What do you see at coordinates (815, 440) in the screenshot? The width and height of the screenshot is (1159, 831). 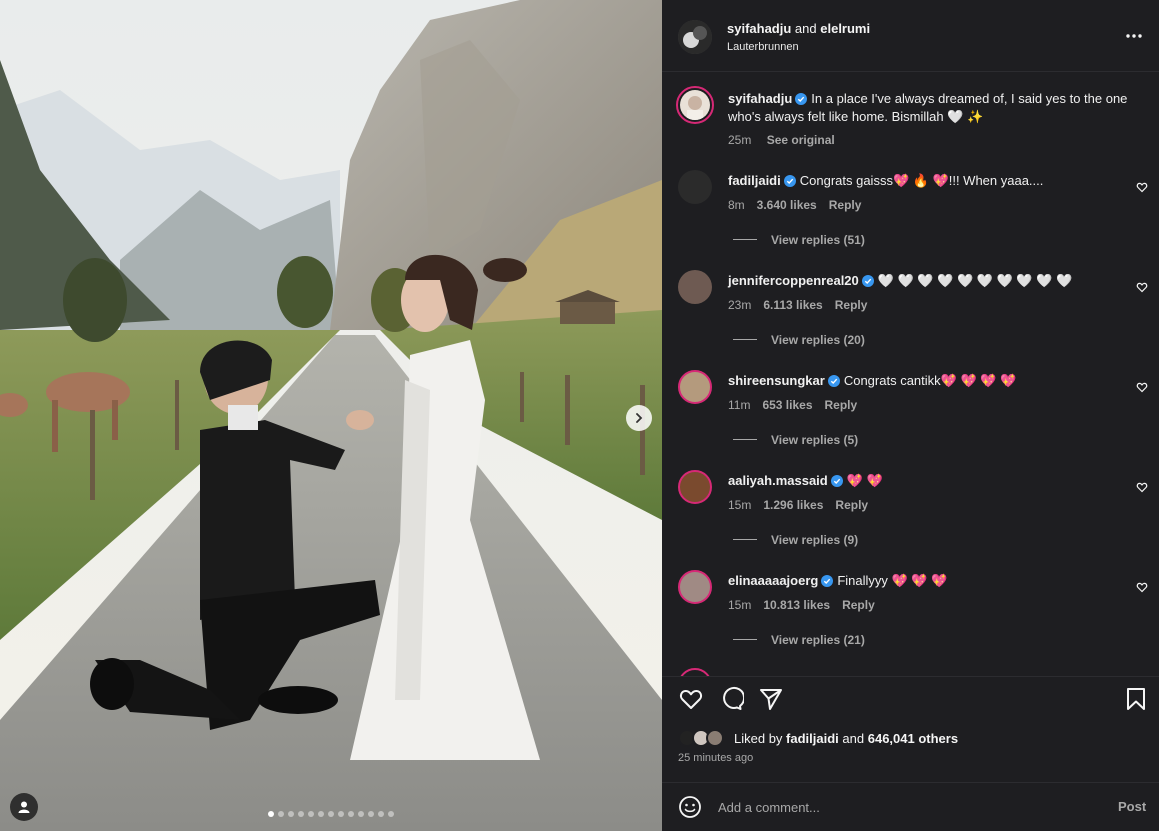 I see `view-replies-label: View replies (5)` at bounding box center [815, 440].